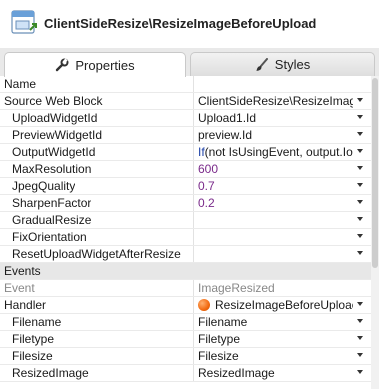 The height and width of the screenshot is (389, 379). What do you see at coordinates (52, 220) in the screenshot?
I see `property-name: GradualResize` at bounding box center [52, 220].